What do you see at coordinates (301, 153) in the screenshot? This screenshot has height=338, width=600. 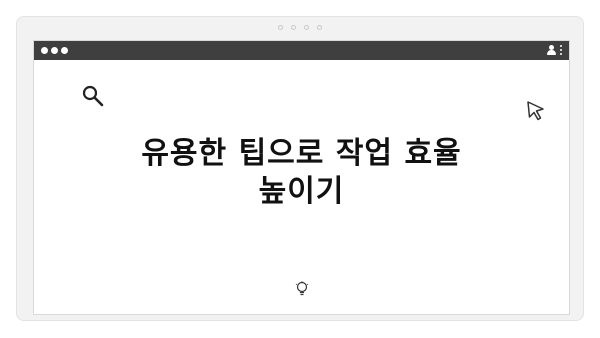 I see `headline-line-1: 유용한 팁으로 작업 효율` at bounding box center [301, 153].